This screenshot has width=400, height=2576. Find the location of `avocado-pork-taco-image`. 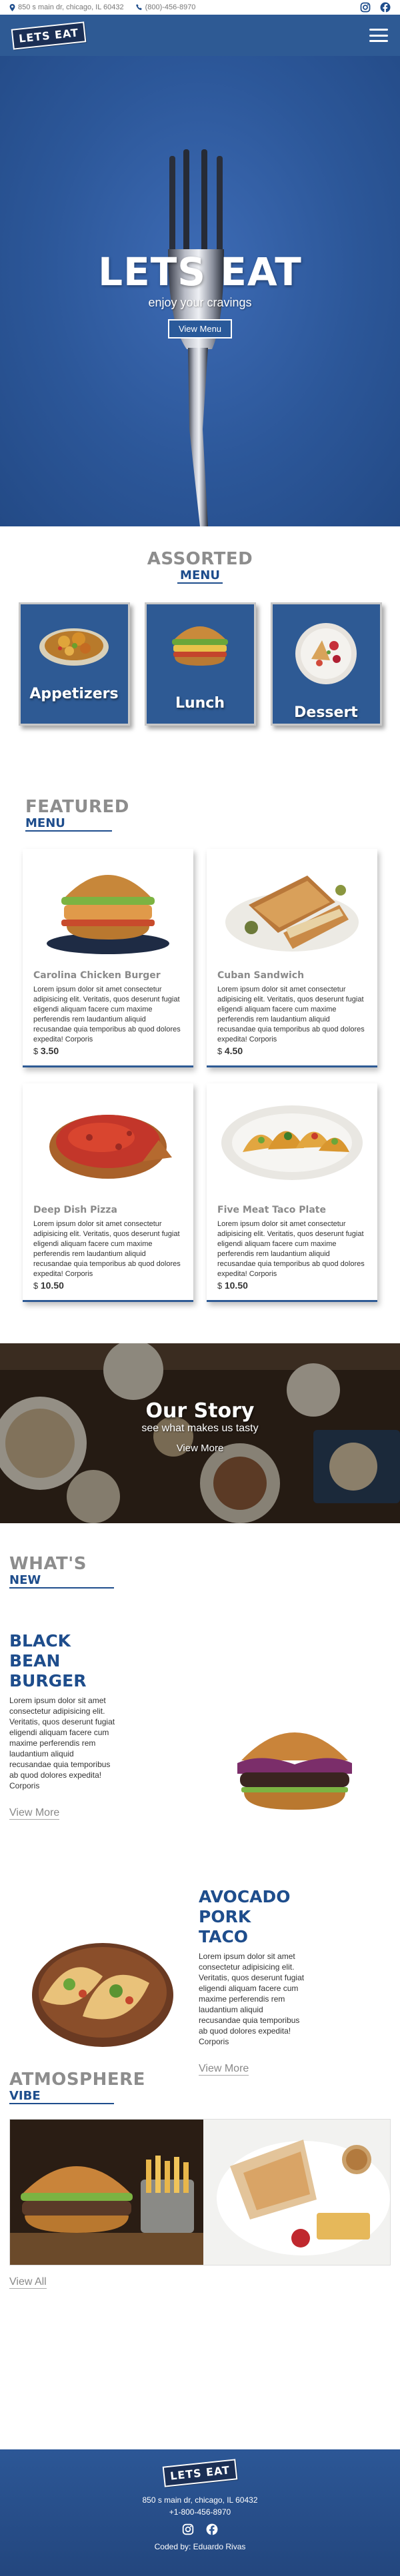

avocado-pork-taco-image is located at coordinates (102, 1995).